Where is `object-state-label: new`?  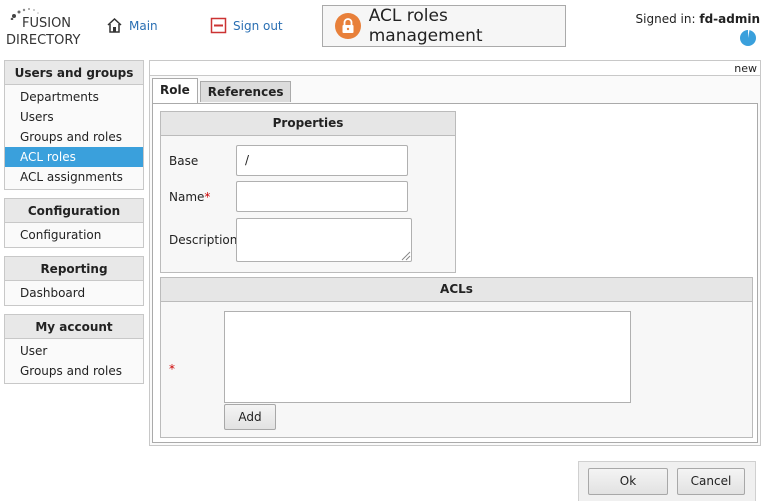
object-state-label: new is located at coordinates (455, 68).